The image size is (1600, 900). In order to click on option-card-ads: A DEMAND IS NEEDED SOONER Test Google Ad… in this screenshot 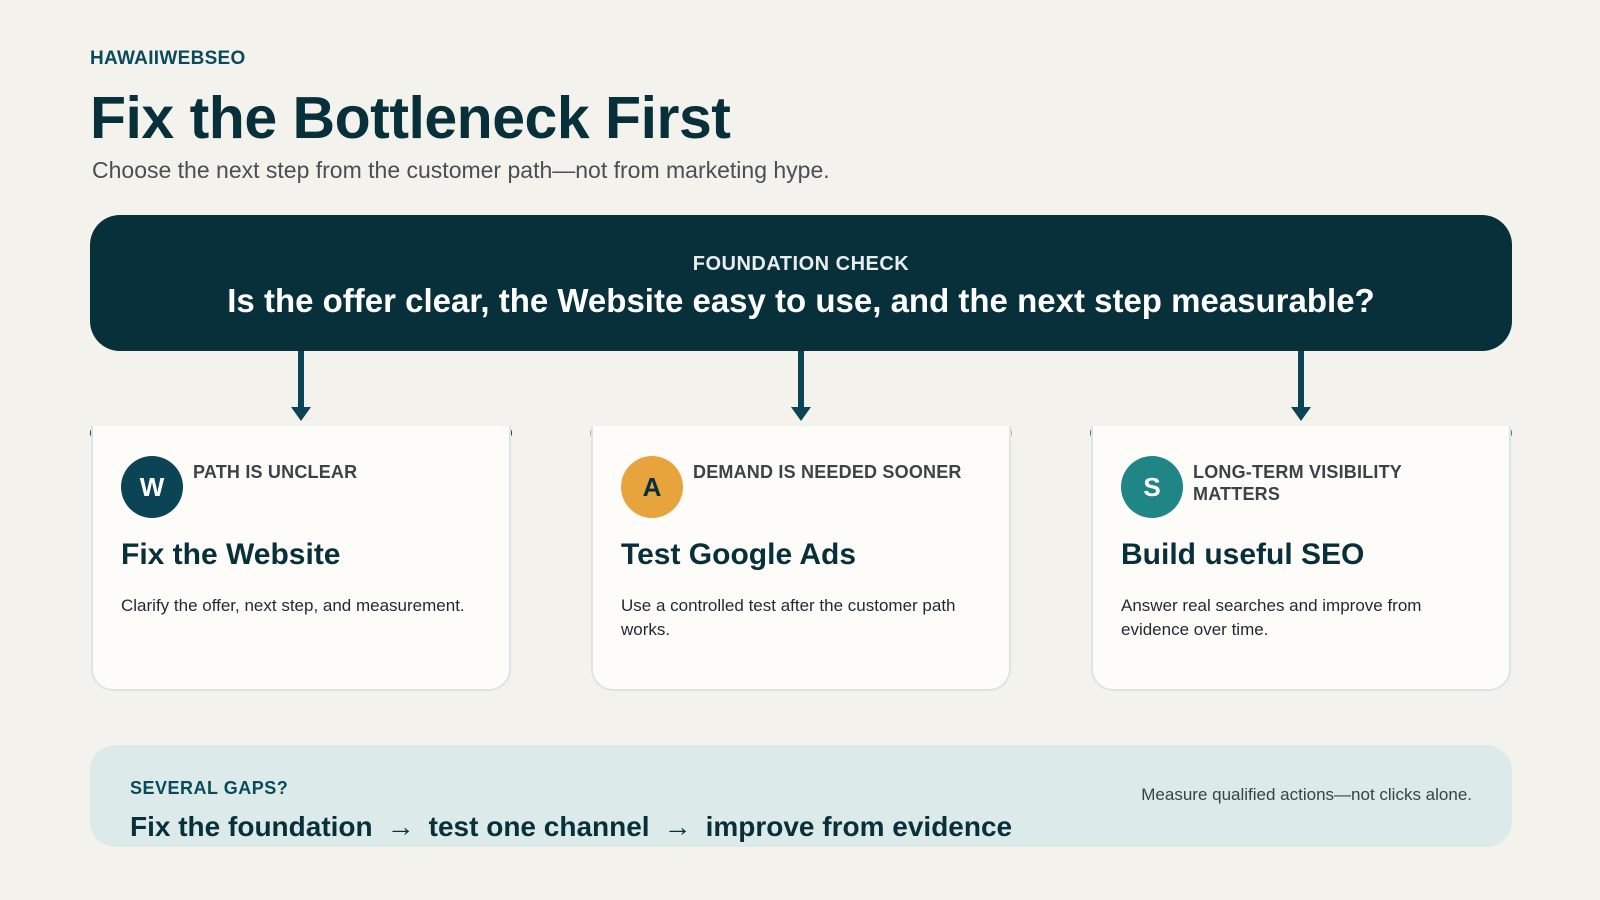, I will do `click(801, 558)`.